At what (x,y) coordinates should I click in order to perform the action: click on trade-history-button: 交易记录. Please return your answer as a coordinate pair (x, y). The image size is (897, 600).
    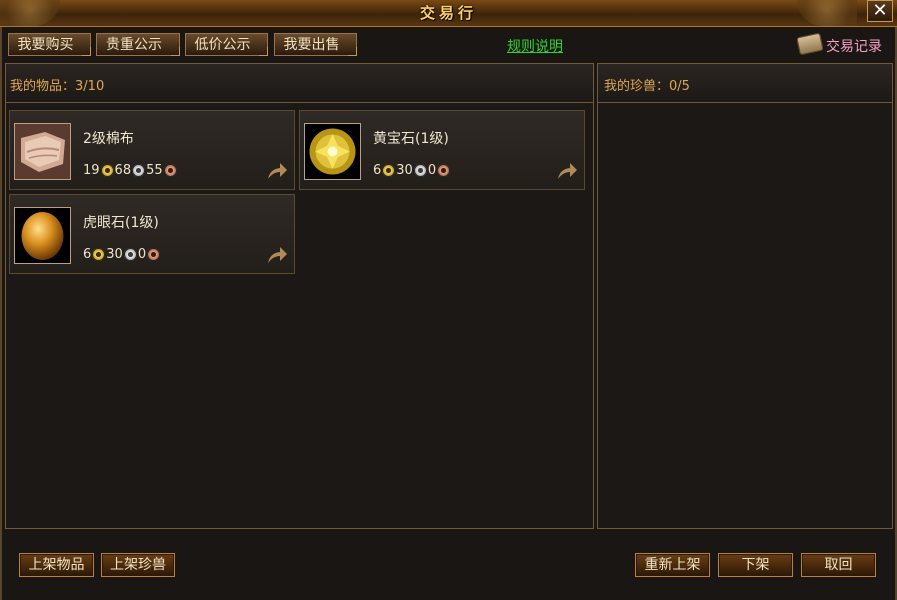
    Looking at the image, I should click on (845, 44).